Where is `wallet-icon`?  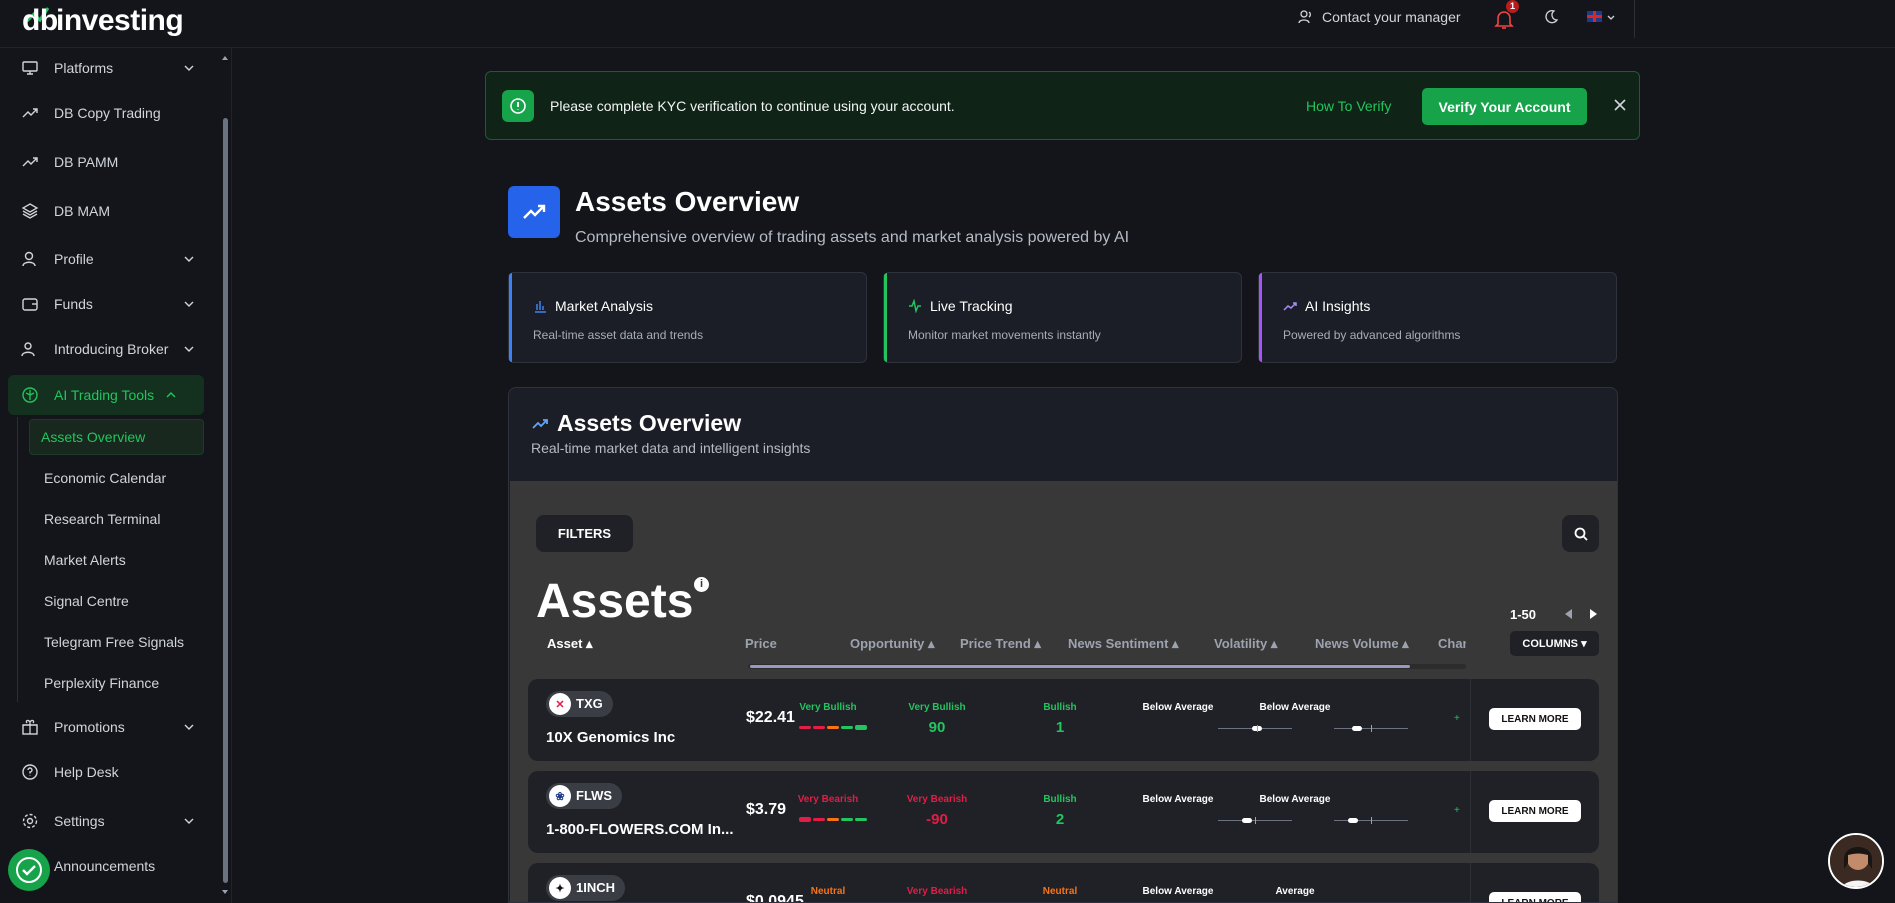 wallet-icon is located at coordinates (30, 304).